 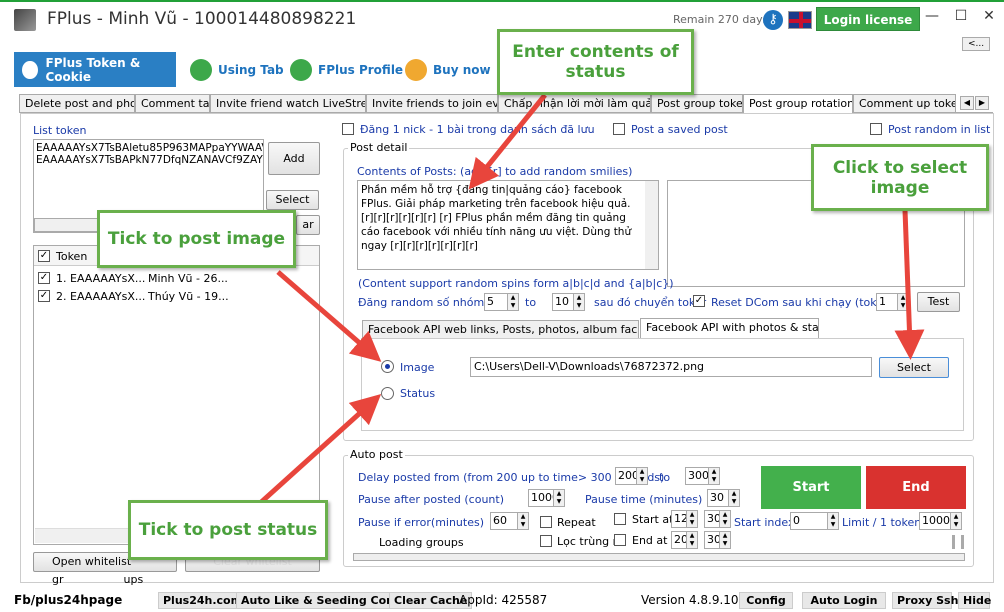 I want to click on select-image-button: Select, so click(x=914, y=367).